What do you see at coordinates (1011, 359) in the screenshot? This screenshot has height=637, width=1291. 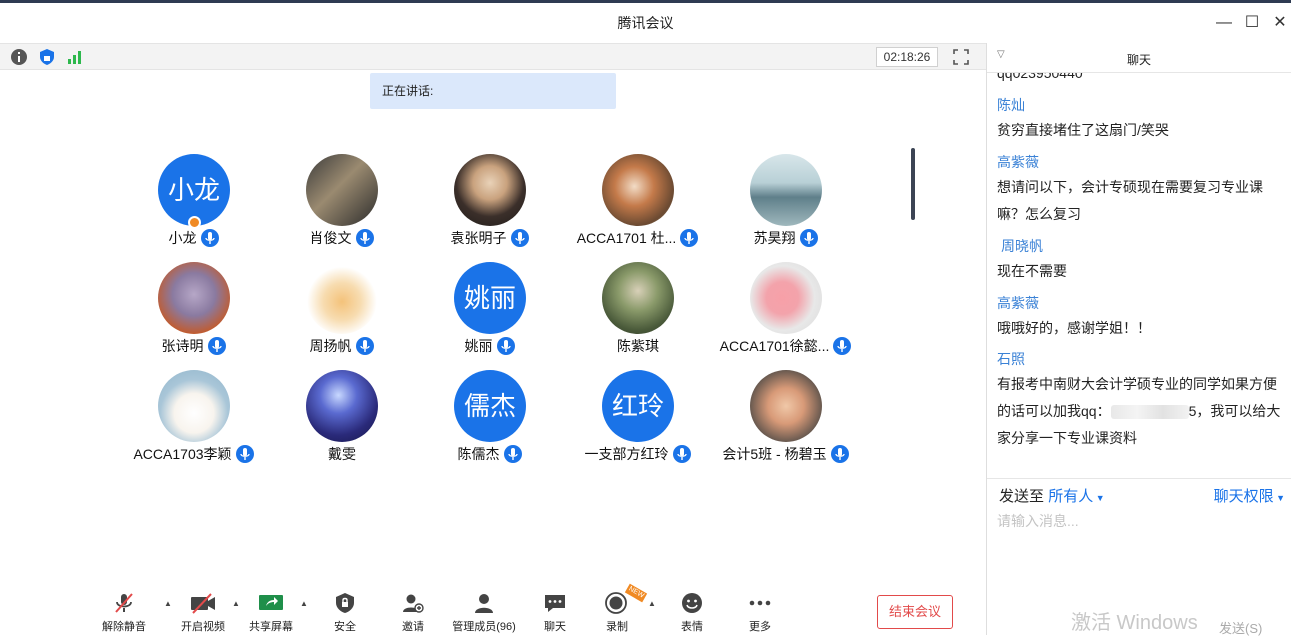 I see `chat-sender: 石照` at bounding box center [1011, 359].